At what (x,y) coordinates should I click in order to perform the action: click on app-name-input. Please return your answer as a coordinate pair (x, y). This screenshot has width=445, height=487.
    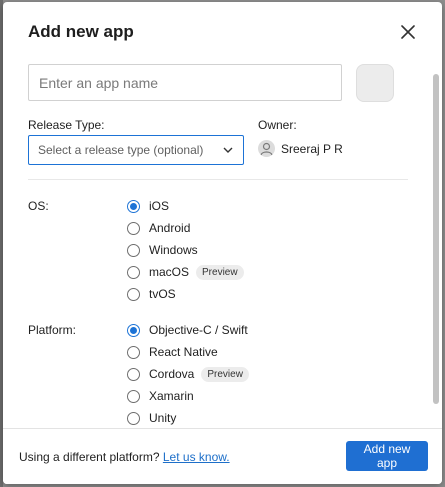
    Looking at the image, I should click on (185, 82).